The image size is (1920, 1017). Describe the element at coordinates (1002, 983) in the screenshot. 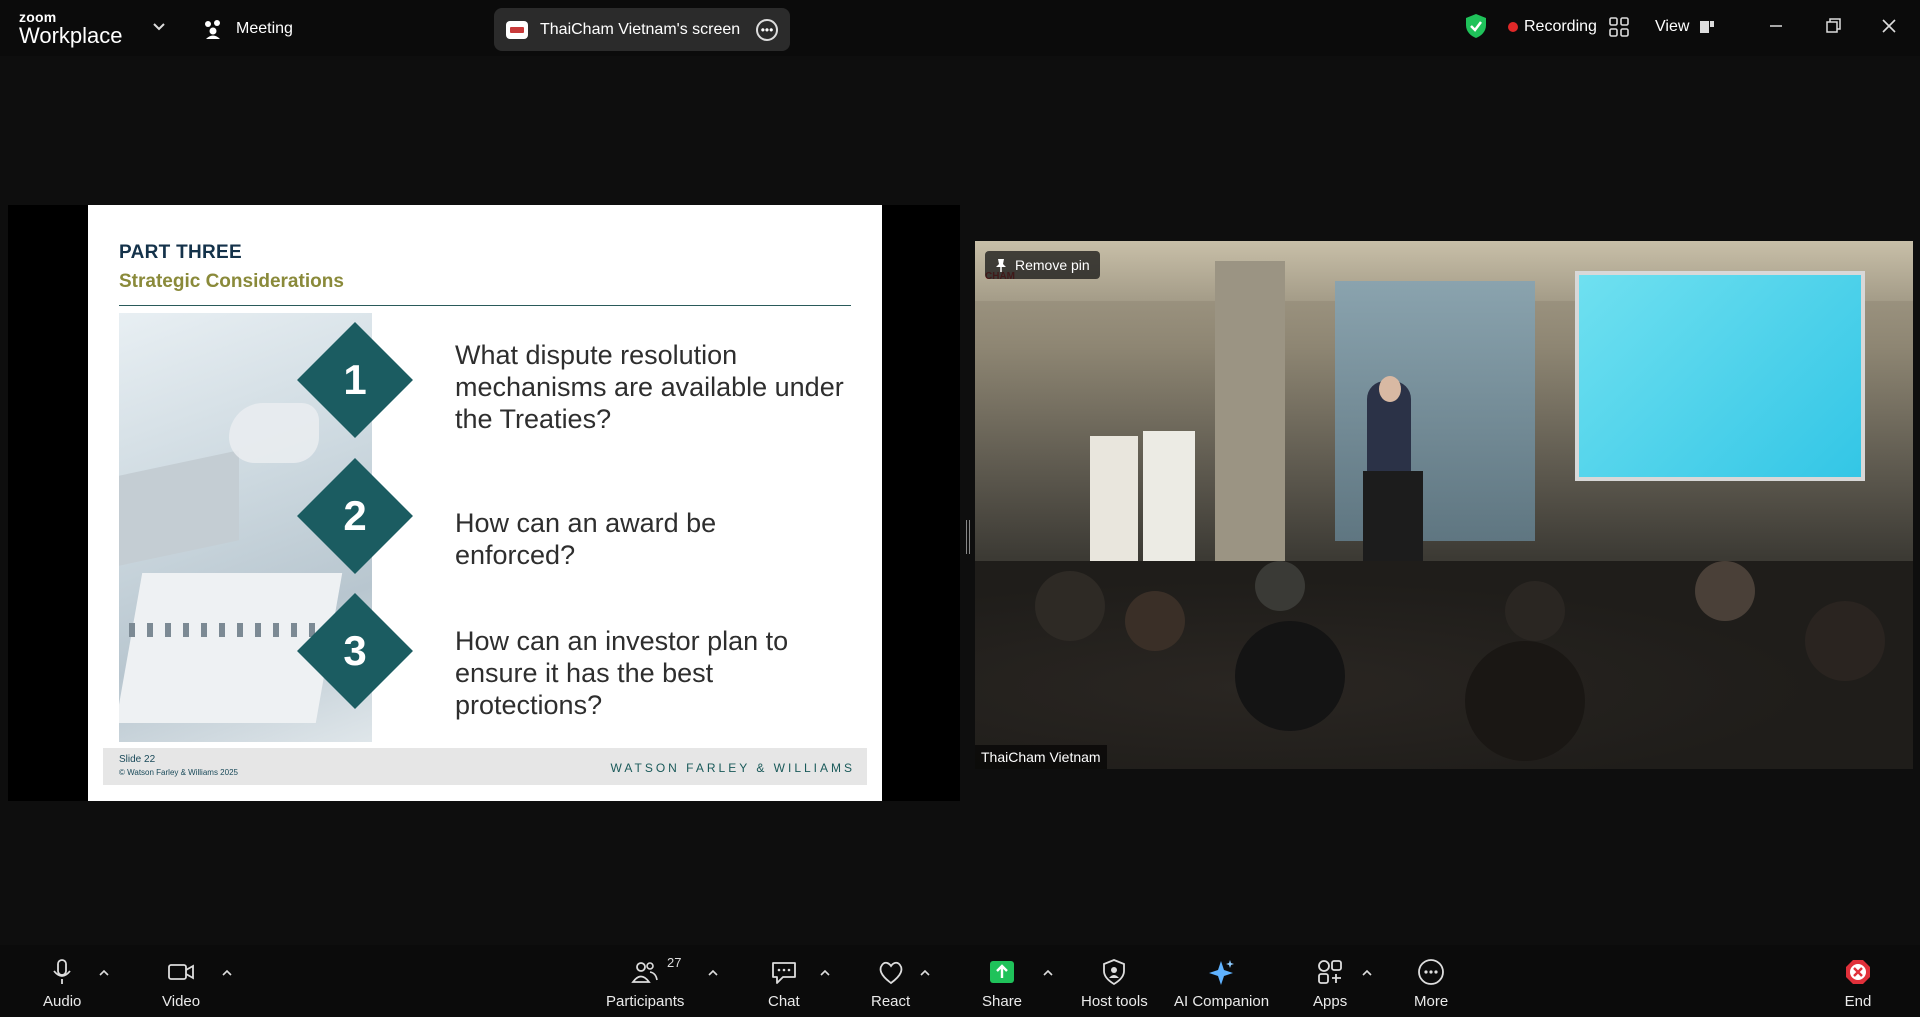

I see `share-button: Share` at that location.